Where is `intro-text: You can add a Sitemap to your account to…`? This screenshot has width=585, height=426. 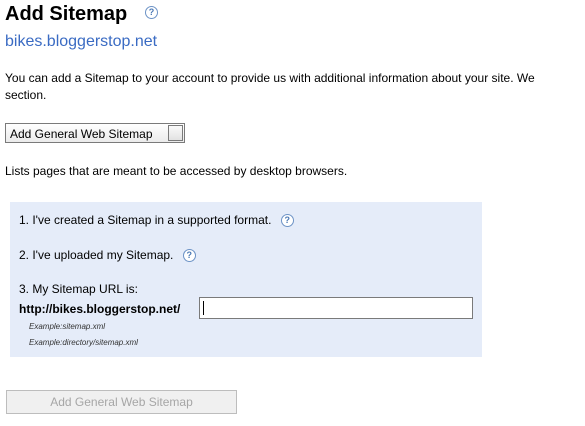
intro-text: You can add a Sitemap to your account to… is located at coordinates (270, 87).